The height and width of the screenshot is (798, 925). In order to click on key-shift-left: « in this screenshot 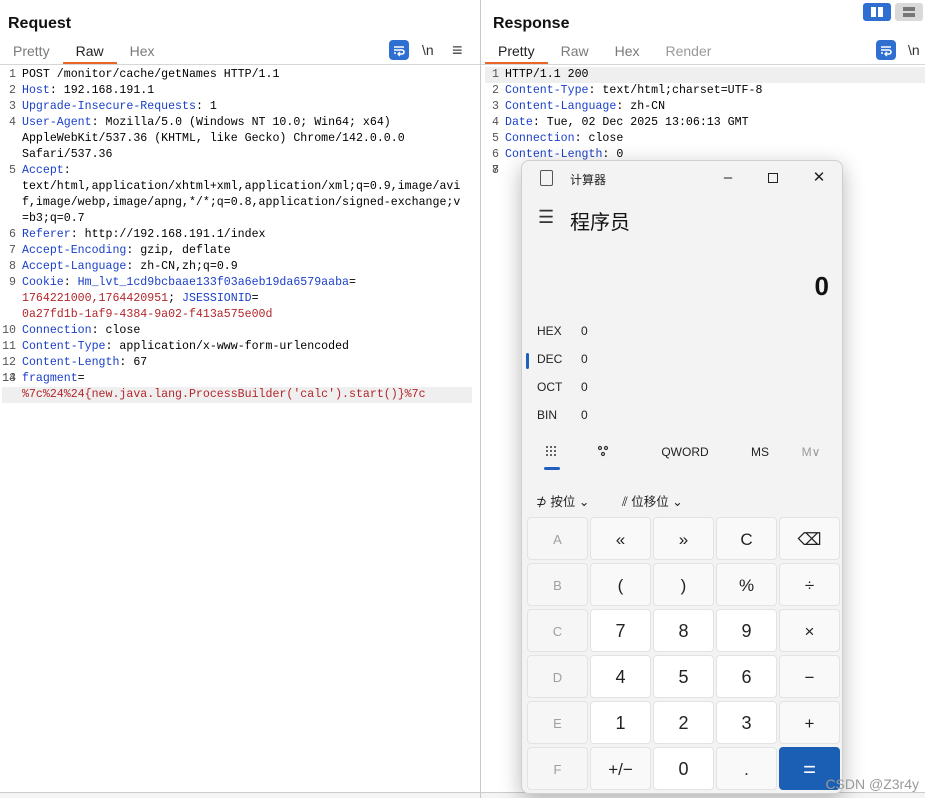, I will do `click(620, 538)`.